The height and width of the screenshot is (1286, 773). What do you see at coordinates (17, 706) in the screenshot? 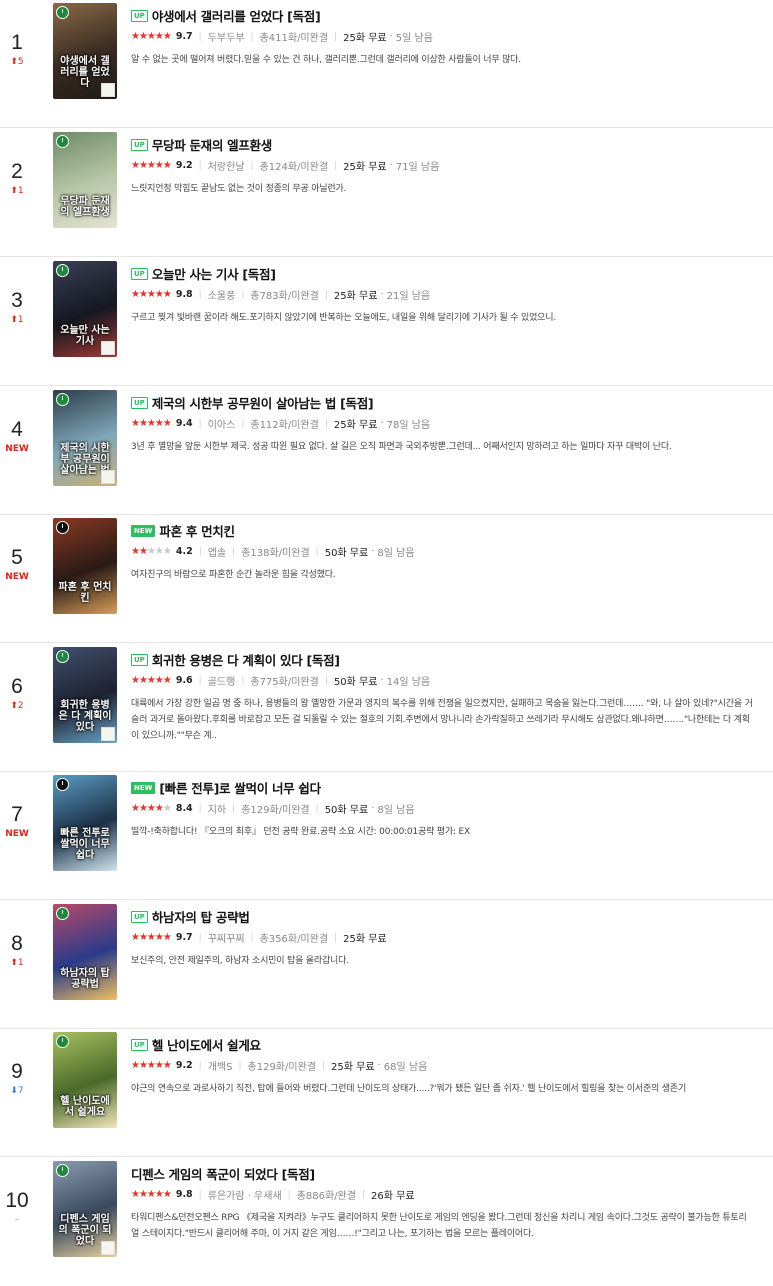
I see `rank-change: ⬆2` at bounding box center [17, 706].